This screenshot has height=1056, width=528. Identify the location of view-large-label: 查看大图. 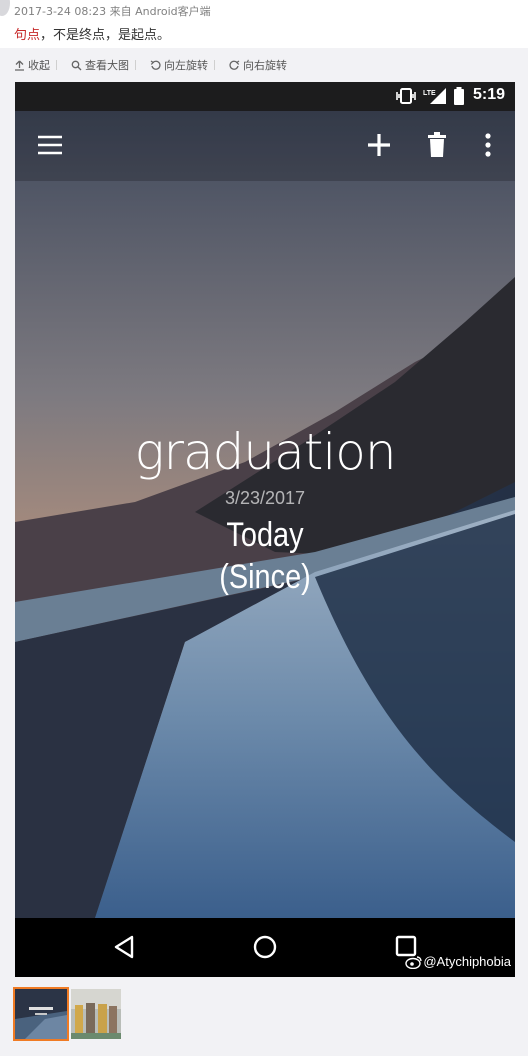
(107, 65).